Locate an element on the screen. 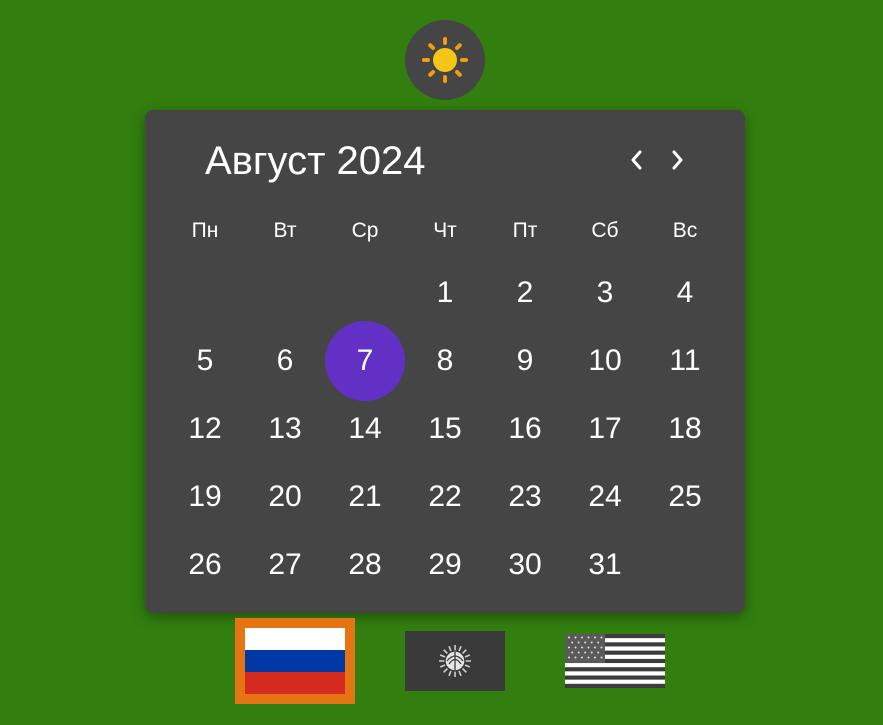  usa-flag-icon is located at coordinates (615, 661).